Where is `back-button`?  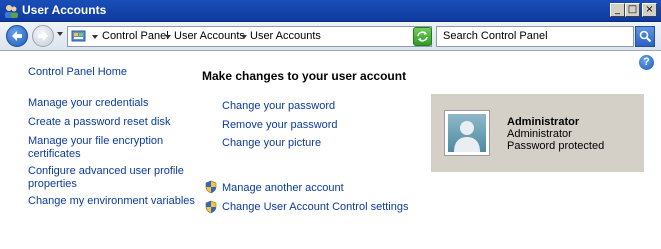
back-button is located at coordinates (17, 36).